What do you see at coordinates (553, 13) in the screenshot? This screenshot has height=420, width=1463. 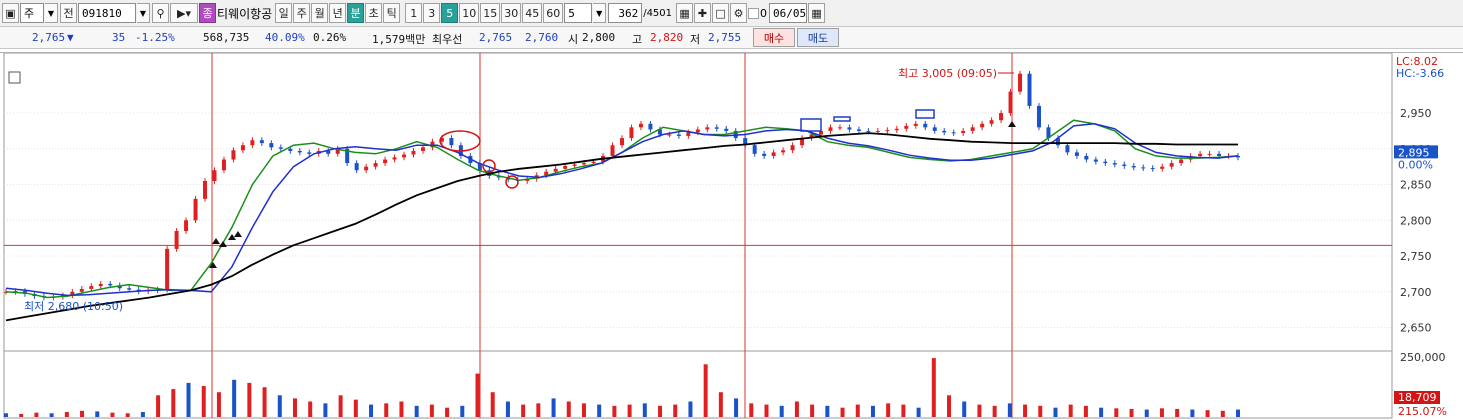 I see `tab-interval-60: 60` at bounding box center [553, 13].